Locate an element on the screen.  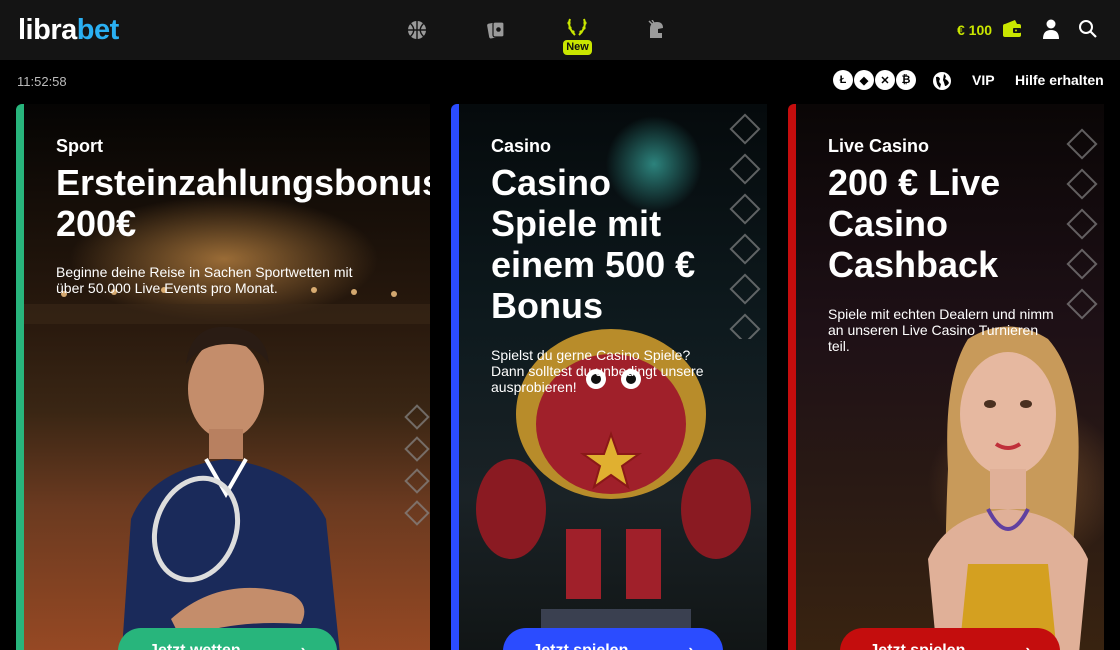
language-button is located at coordinates (942, 81).